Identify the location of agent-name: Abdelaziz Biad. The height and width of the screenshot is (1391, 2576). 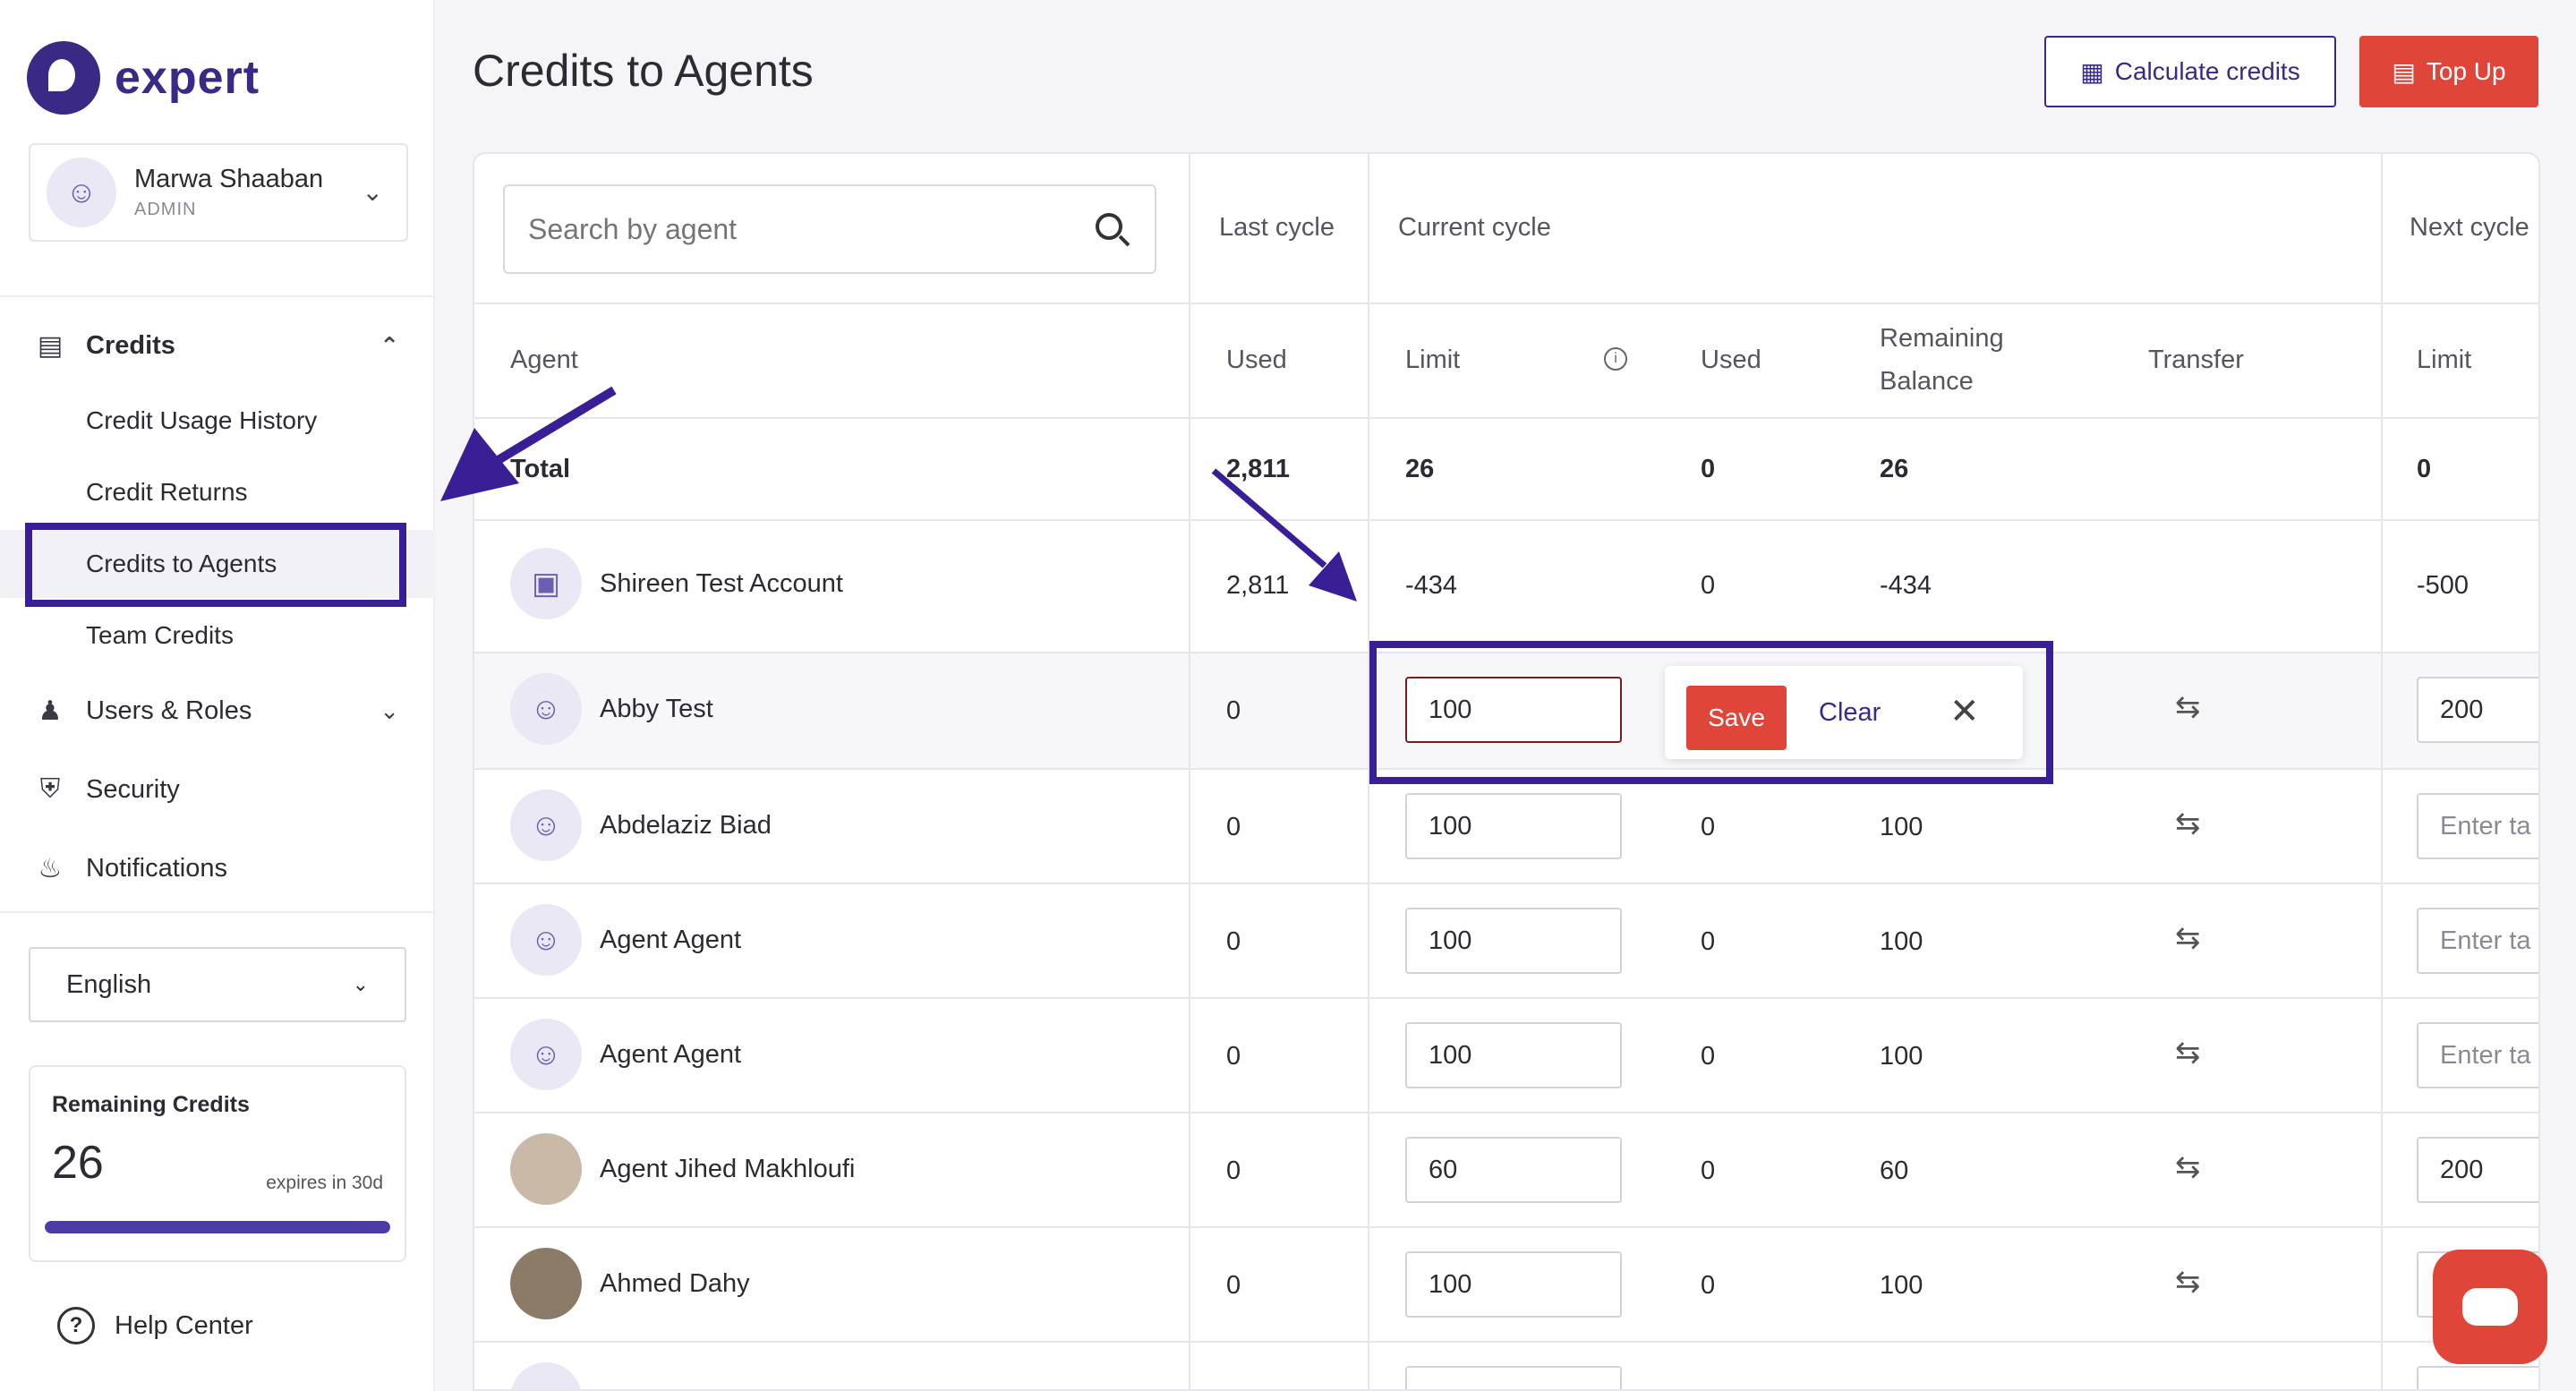
(686, 825).